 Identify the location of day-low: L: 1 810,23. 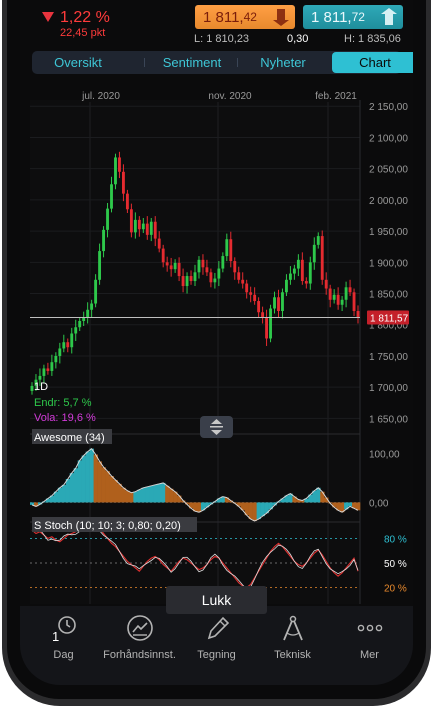
(222, 39).